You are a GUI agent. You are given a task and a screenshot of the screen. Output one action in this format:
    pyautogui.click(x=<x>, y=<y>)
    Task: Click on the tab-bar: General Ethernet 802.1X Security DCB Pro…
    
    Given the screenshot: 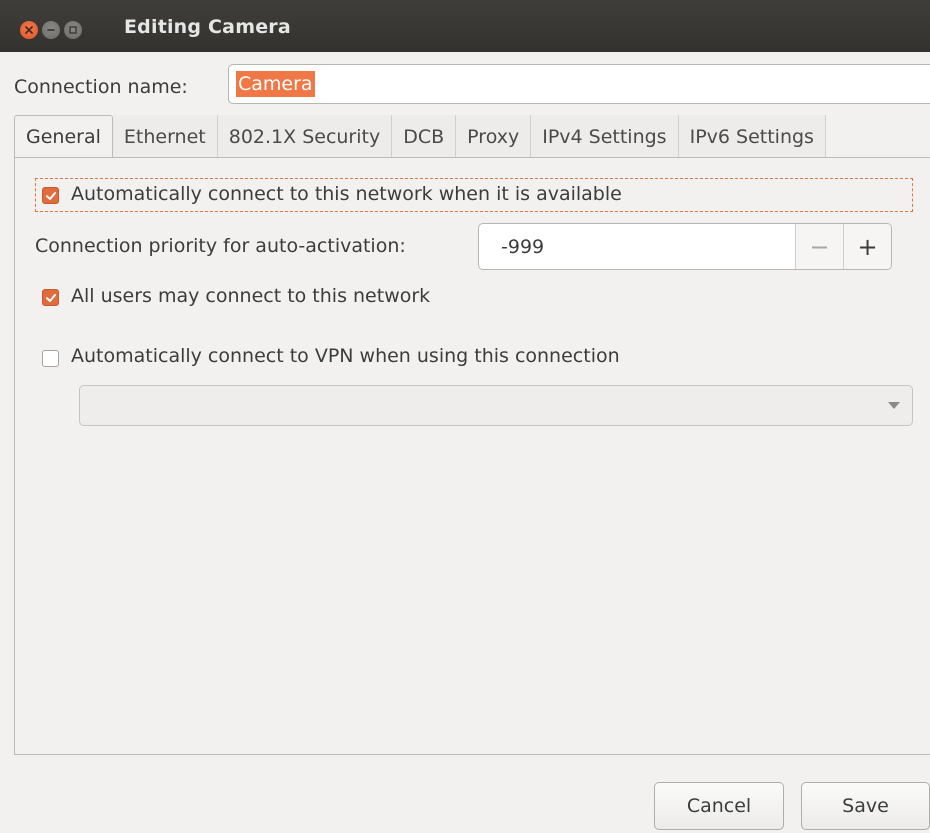 What is the action you would take?
    pyautogui.click(x=420, y=136)
    